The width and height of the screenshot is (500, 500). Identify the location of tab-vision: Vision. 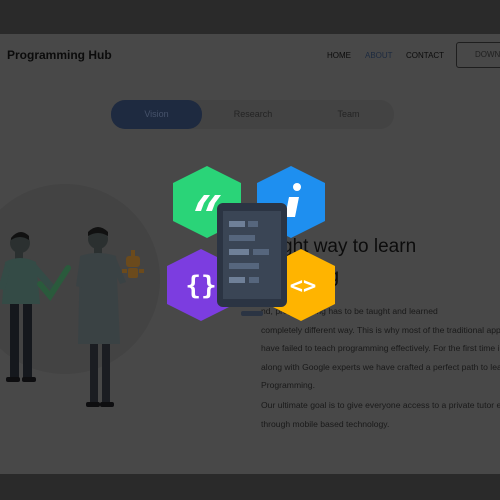
(156, 114).